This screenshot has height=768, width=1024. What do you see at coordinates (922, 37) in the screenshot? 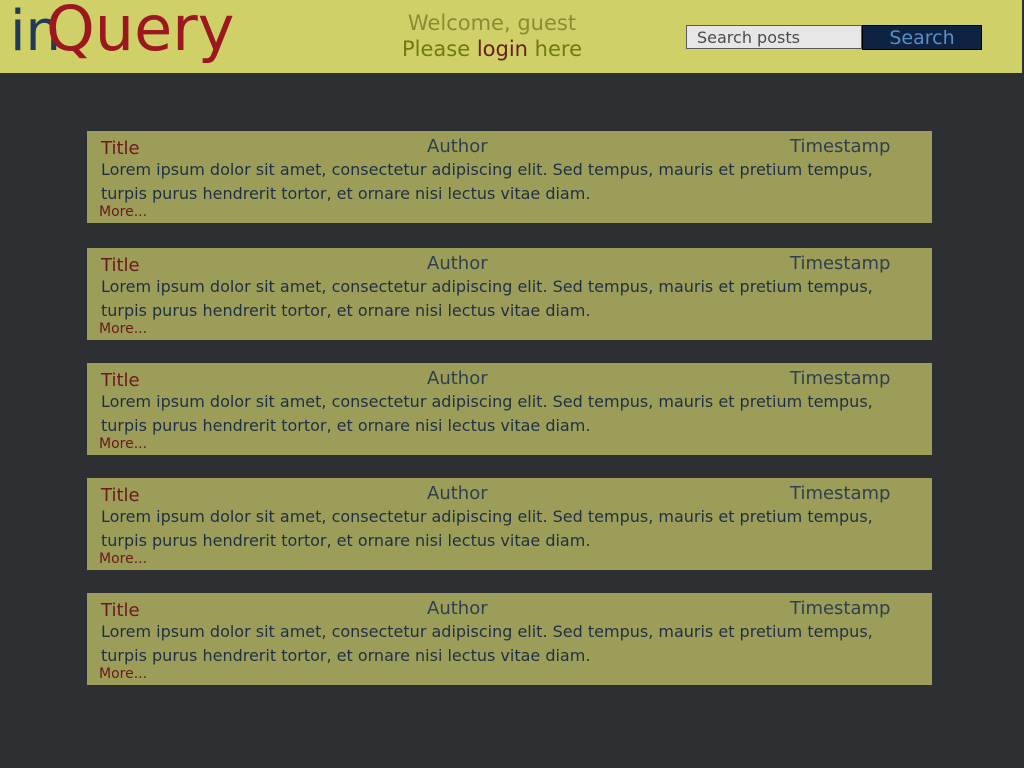
I see `search-button: Search` at bounding box center [922, 37].